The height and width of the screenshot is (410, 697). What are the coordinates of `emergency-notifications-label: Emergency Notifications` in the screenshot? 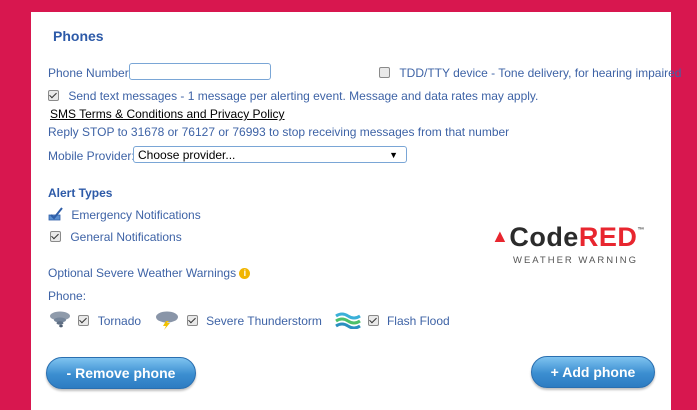 It's located at (136, 215).